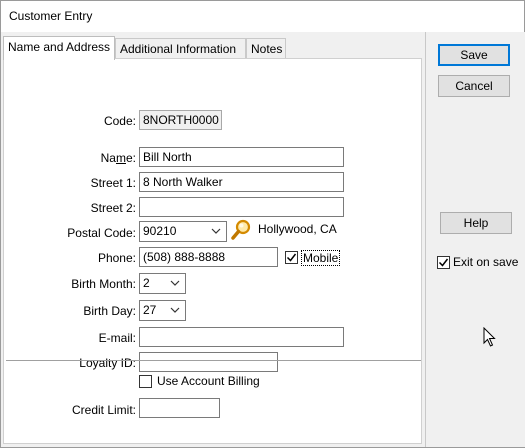  I want to click on save-button: Save, so click(474, 55).